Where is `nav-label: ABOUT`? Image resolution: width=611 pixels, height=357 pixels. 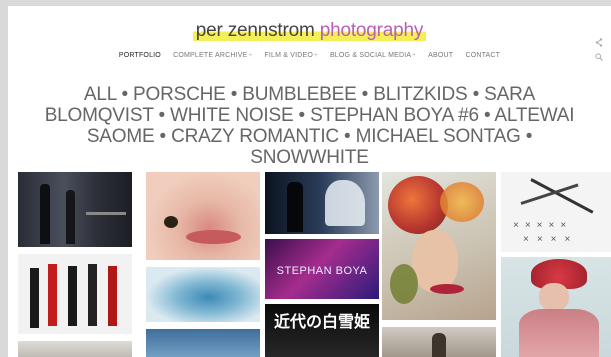
nav-label: ABOUT is located at coordinates (441, 55).